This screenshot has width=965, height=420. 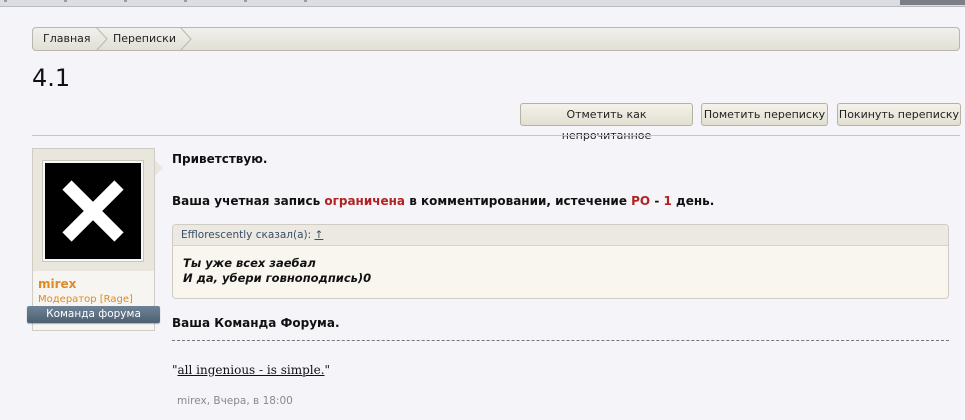 I want to click on mark-conversation-button: Пометить переписку, so click(x=764, y=114).